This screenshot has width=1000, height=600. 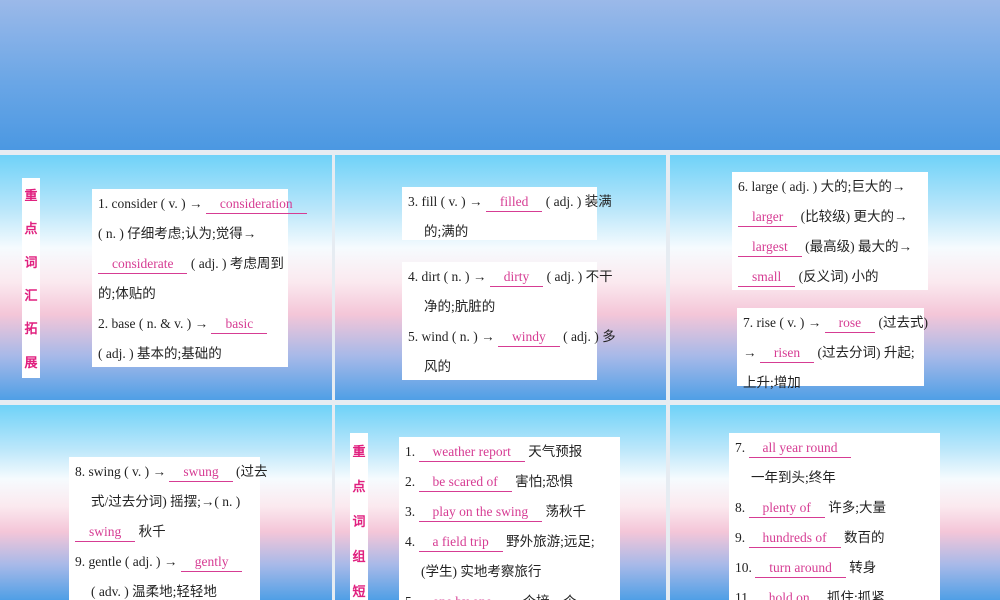 I want to click on entry-text: ( n. ) 仔细考虑;认为;觉得→, so click(x=177, y=233).